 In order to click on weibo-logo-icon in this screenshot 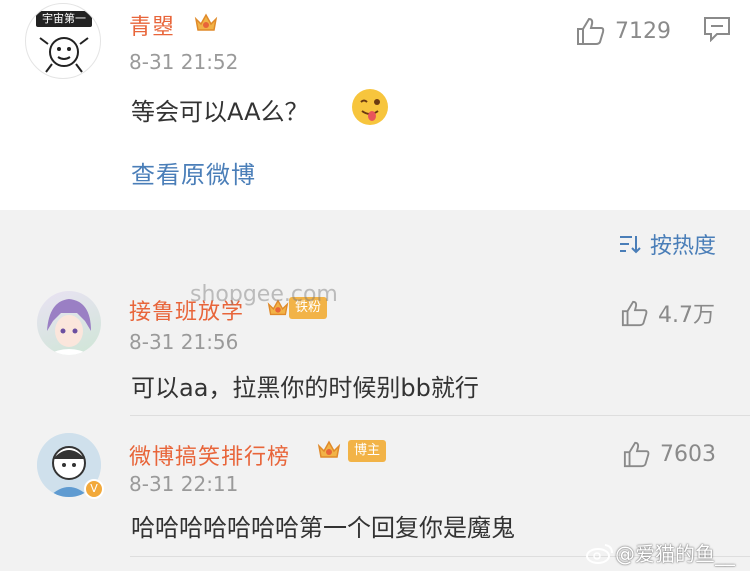, I will do `click(599, 553)`.